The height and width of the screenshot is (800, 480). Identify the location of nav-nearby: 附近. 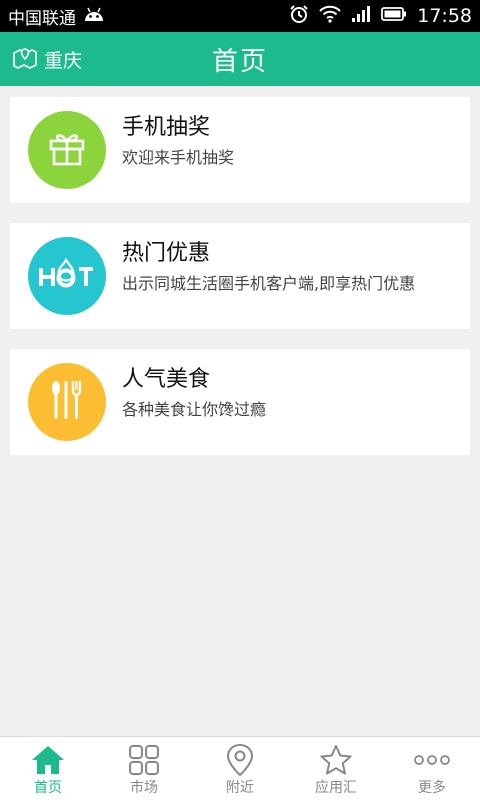
(240, 768).